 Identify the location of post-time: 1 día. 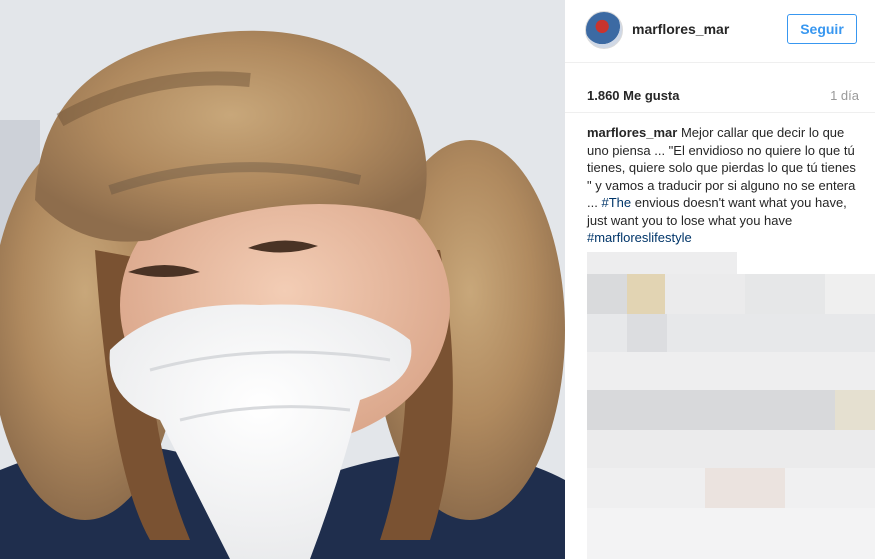
(844, 95).